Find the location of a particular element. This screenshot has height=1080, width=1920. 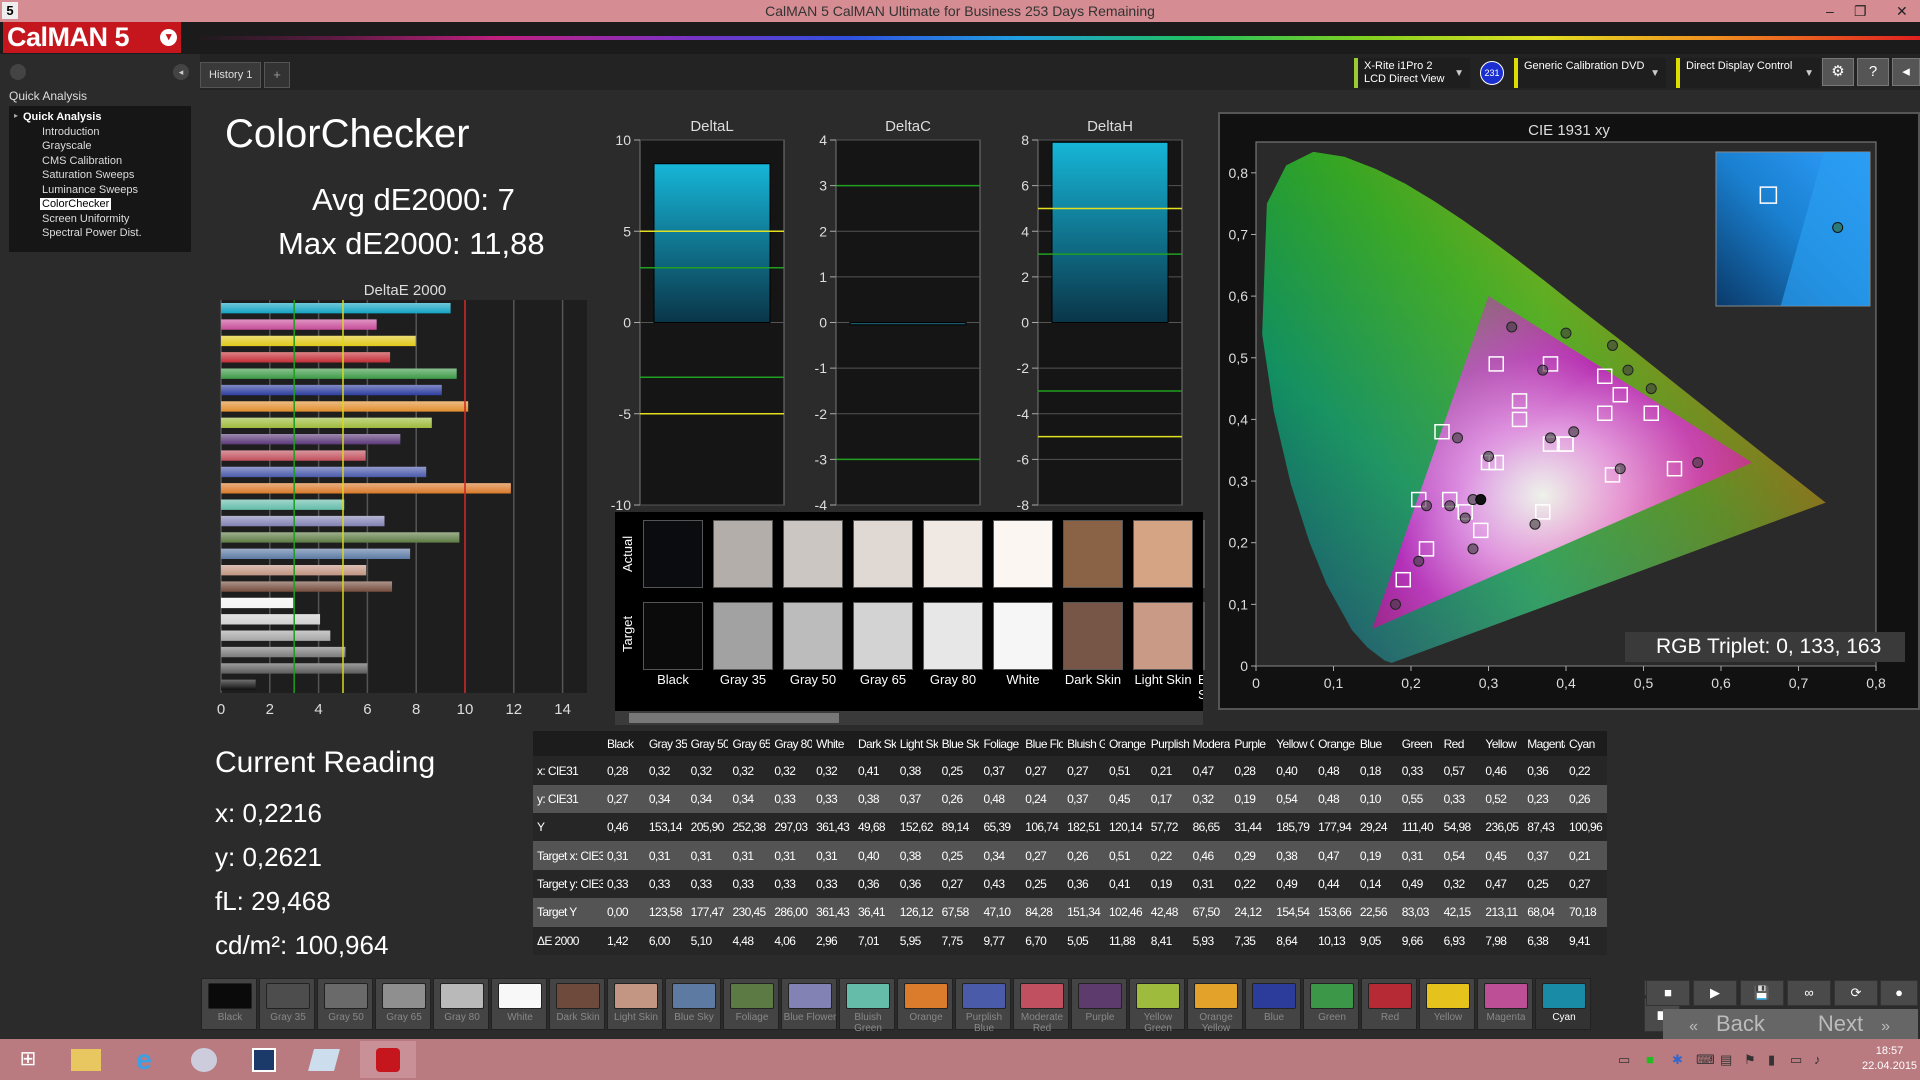

flag-tray-icon: ⚑ is located at coordinates (1750, 1060).